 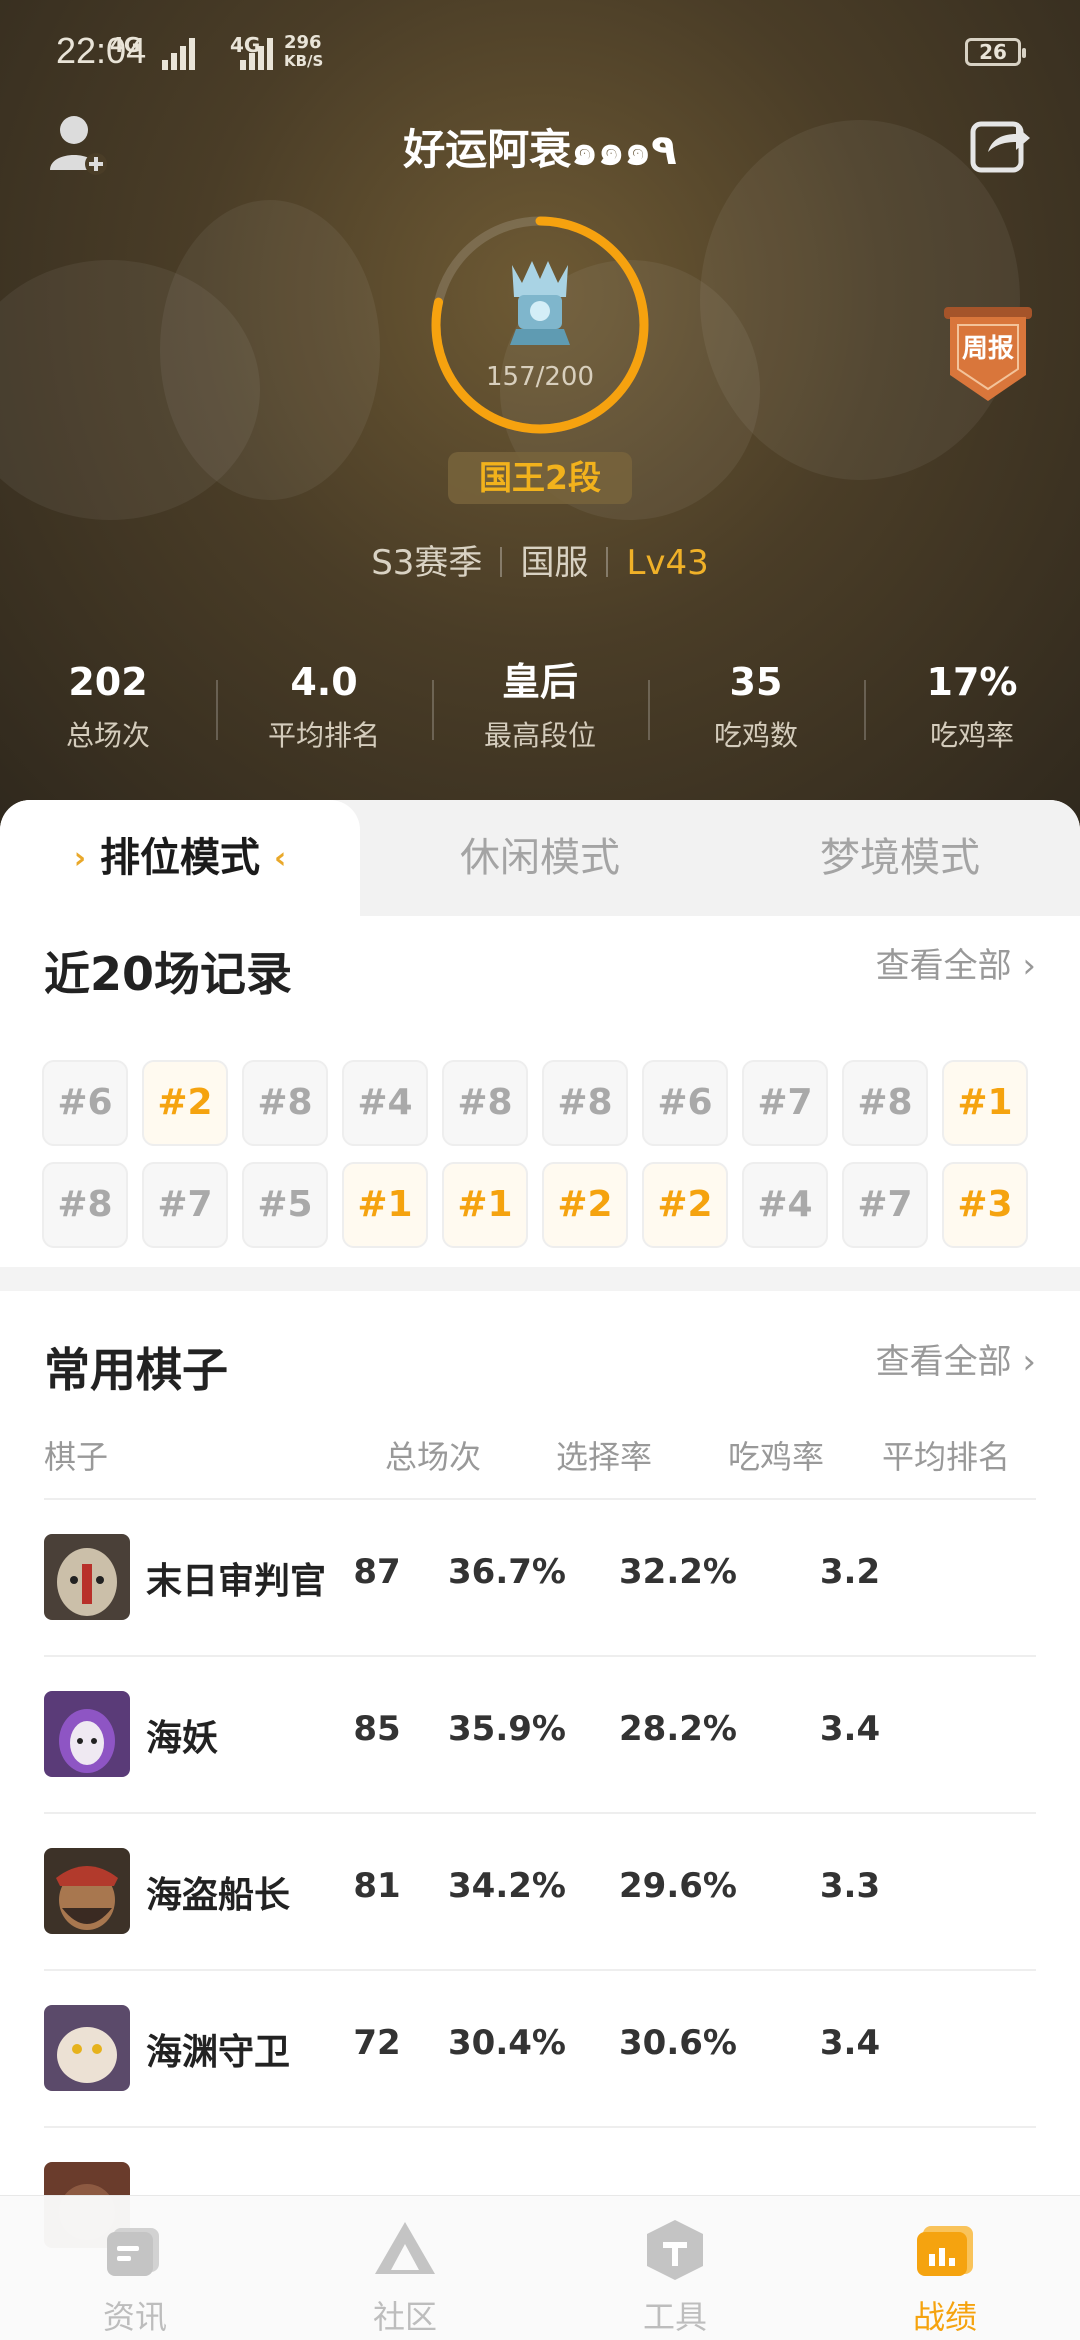 I want to click on rank-emblem-icon, so click(x=540, y=303).